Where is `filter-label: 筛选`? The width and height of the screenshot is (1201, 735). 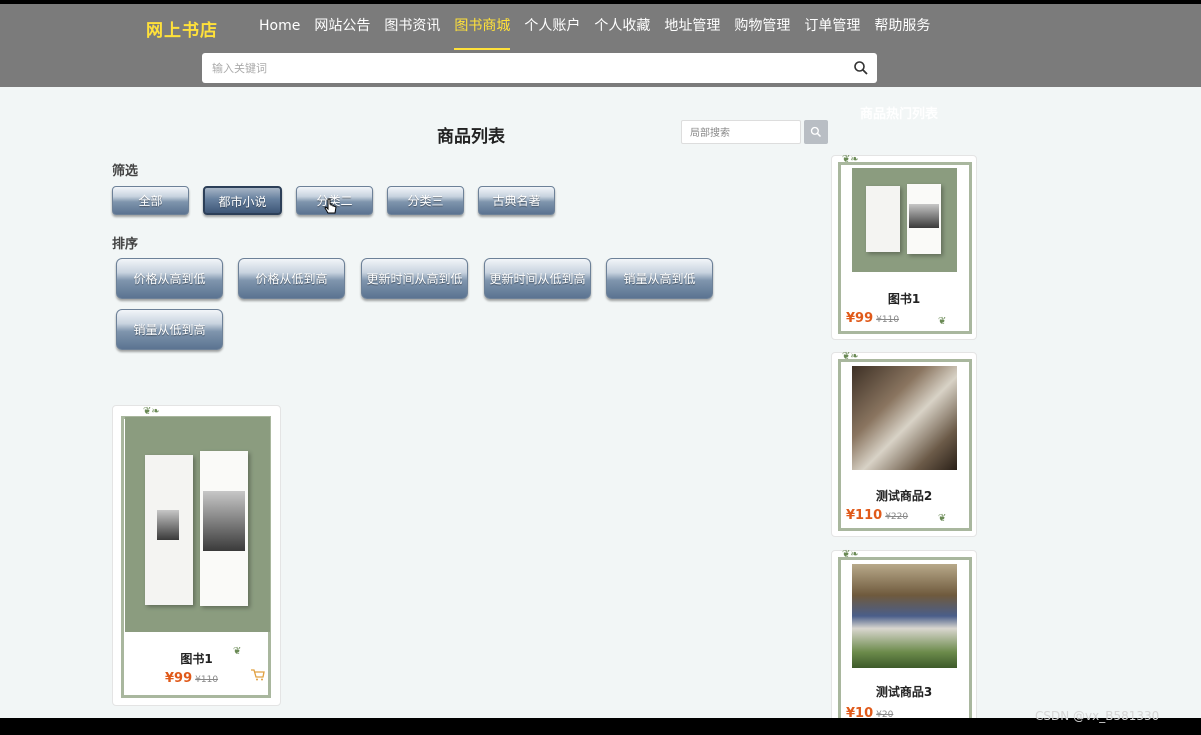 filter-label: 筛选 is located at coordinates (125, 171).